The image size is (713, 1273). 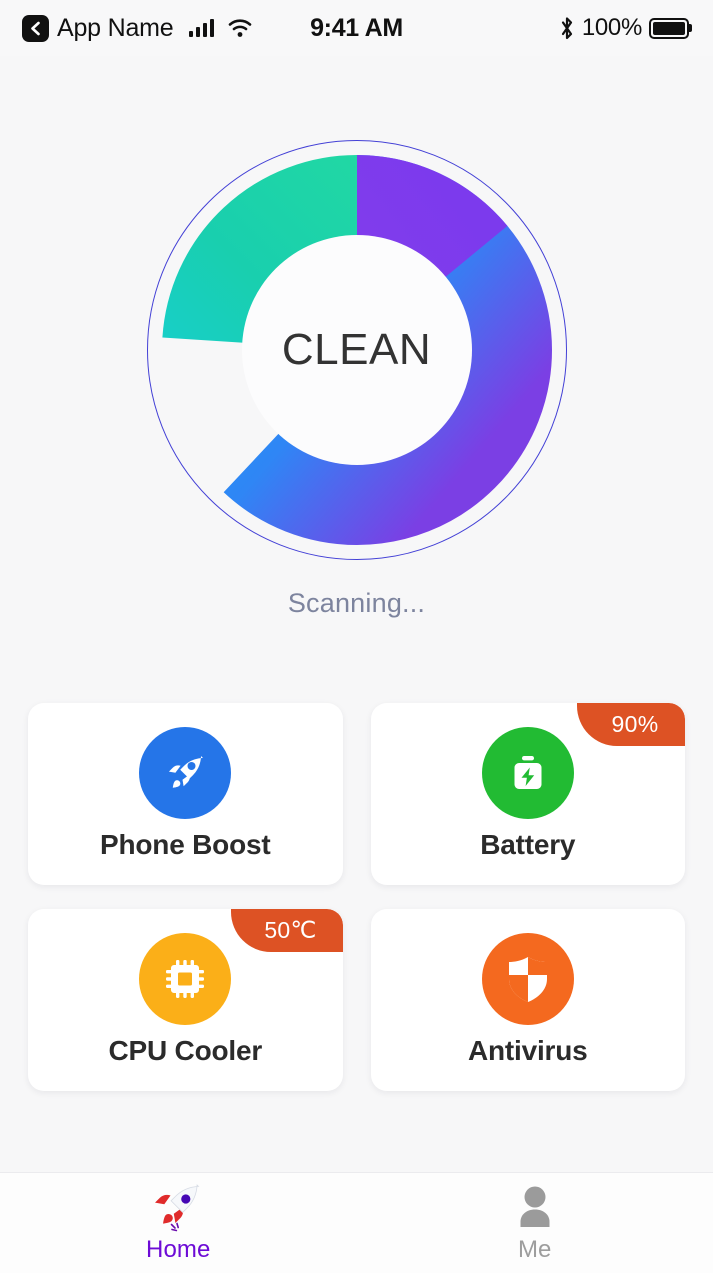 What do you see at coordinates (286, 930) in the screenshot?
I see `cpu-temperature-badge: 50℃` at bounding box center [286, 930].